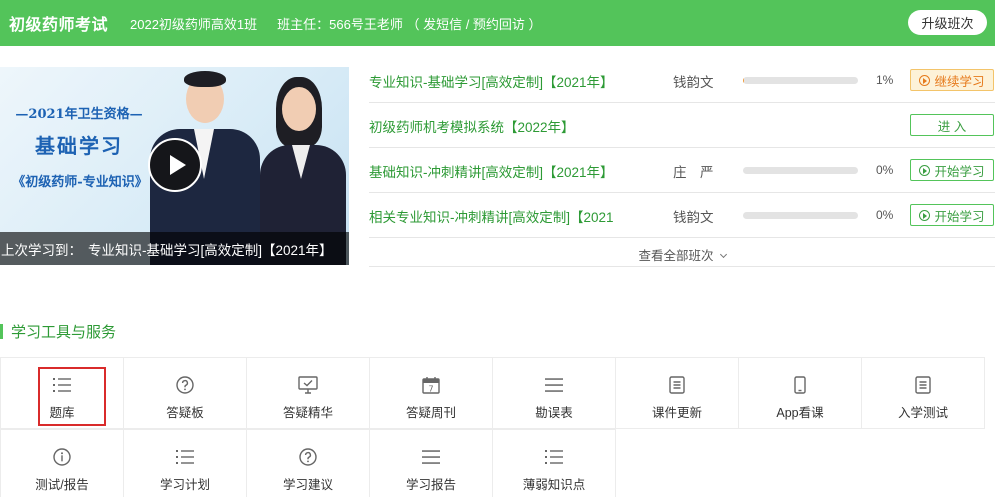 The width and height of the screenshot is (995, 497). Describe the element at coordinates (430, 413) in the screenshot. I see `tool-label: 答疑周刊` at that location.